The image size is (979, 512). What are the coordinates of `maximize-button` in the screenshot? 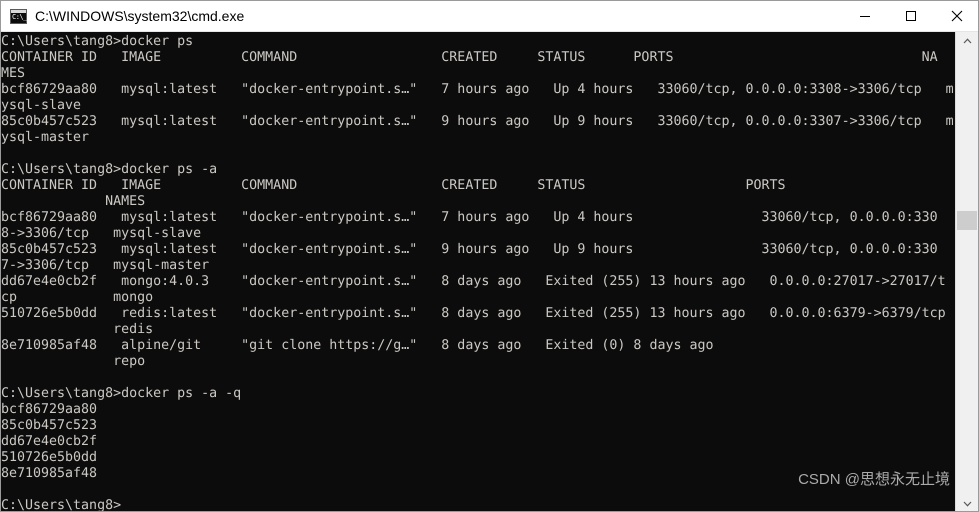 It's located at (911, 16).